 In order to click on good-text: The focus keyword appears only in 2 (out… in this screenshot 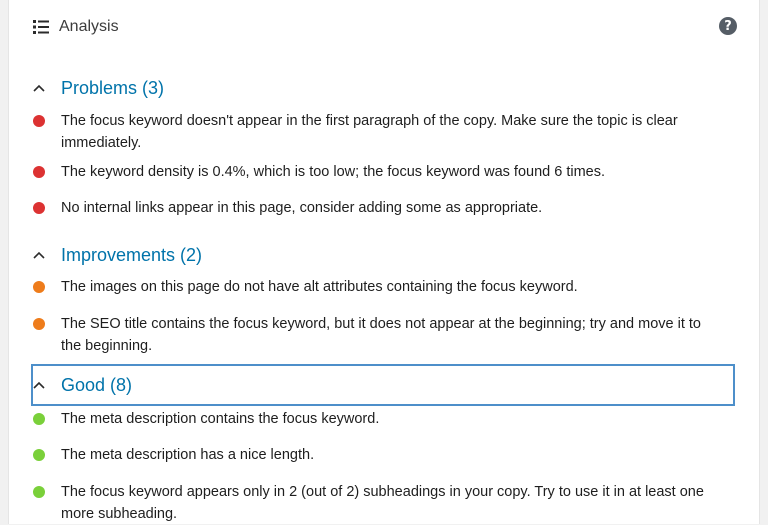, I will do `click(382, 503)`.